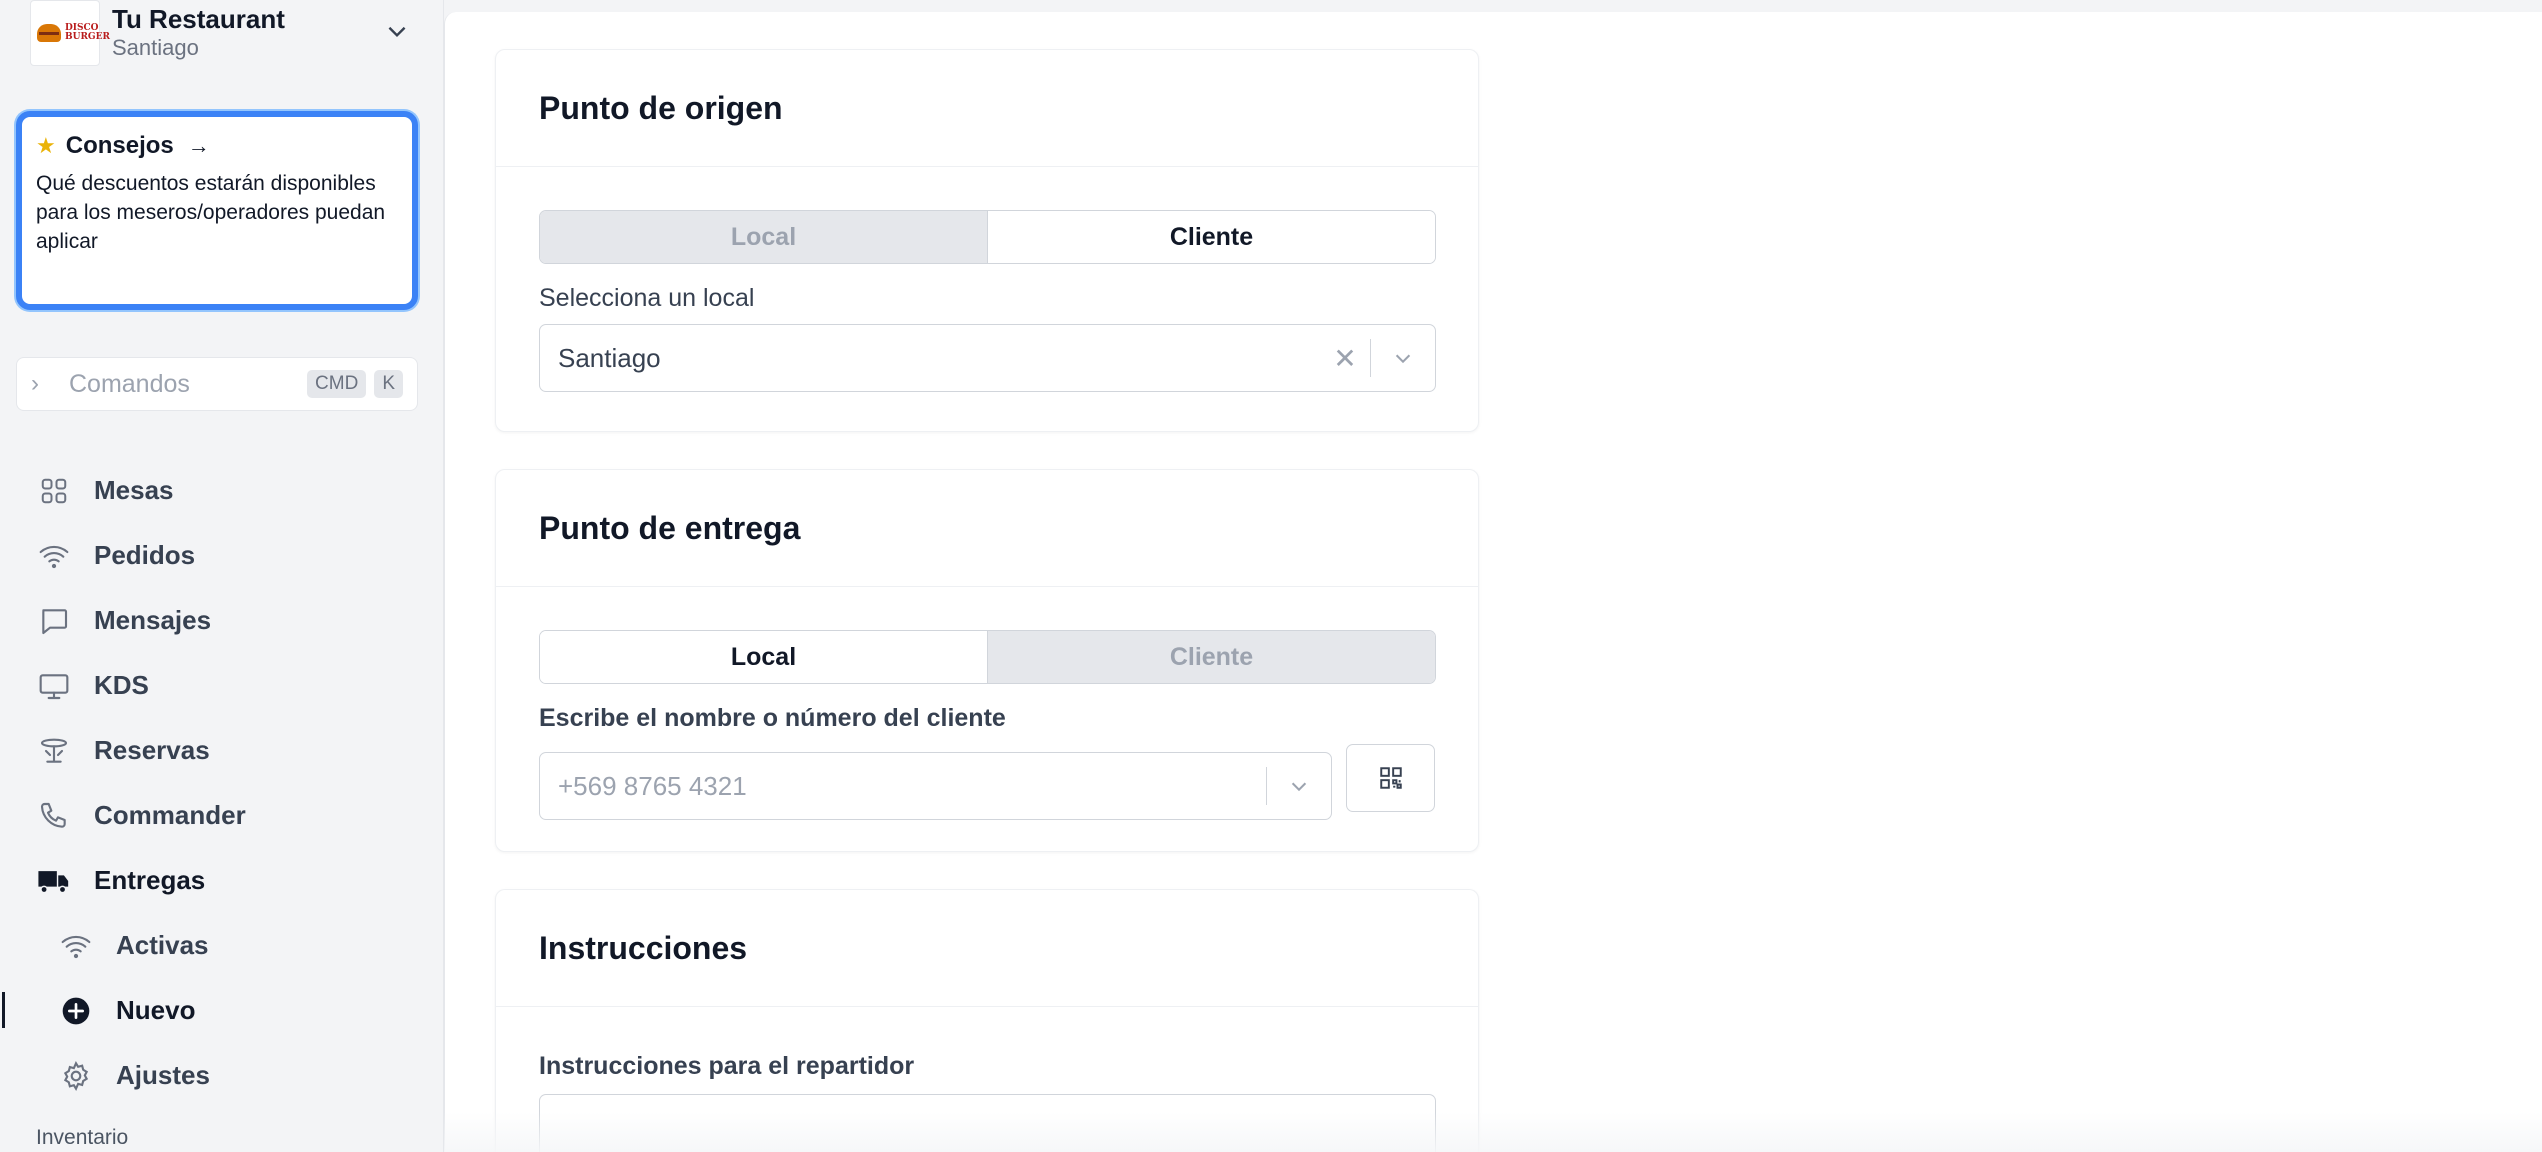 Image resolution: width=2542 pixels, height=1152 pixels. I want to click on nav-item-commander: Commander, so click(222, 815).